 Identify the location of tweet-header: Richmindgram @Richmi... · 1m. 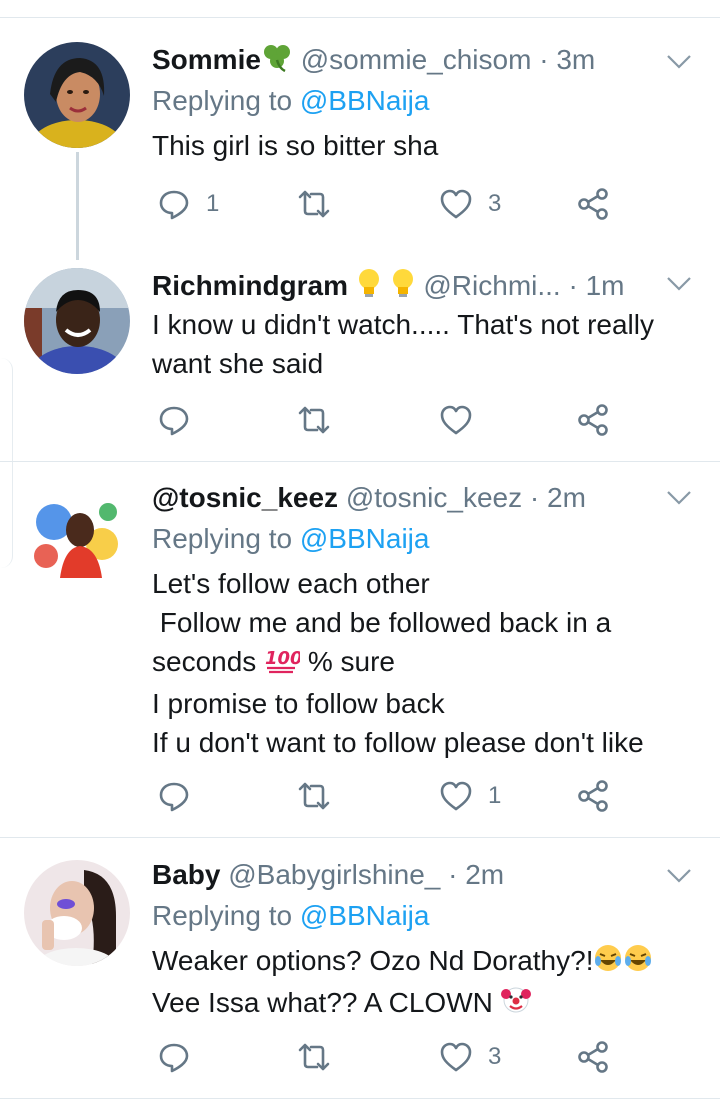
(388, 287).